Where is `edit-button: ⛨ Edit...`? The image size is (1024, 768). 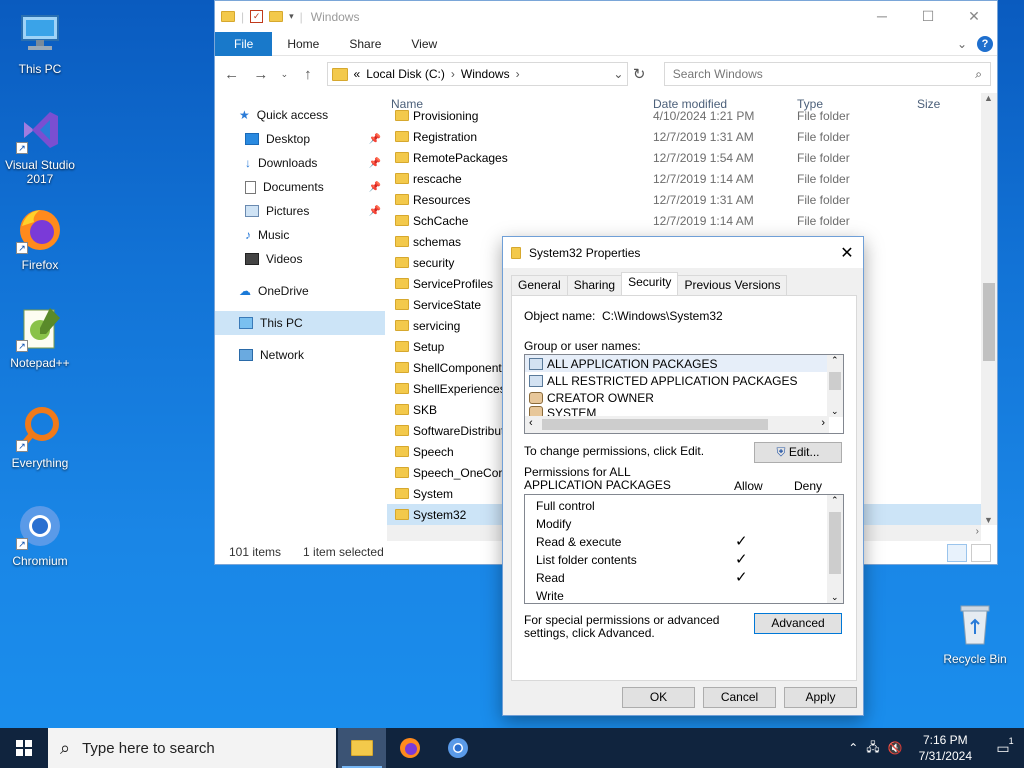
edit-button: ⛨ Edit... is located at coordinates (798, 452).